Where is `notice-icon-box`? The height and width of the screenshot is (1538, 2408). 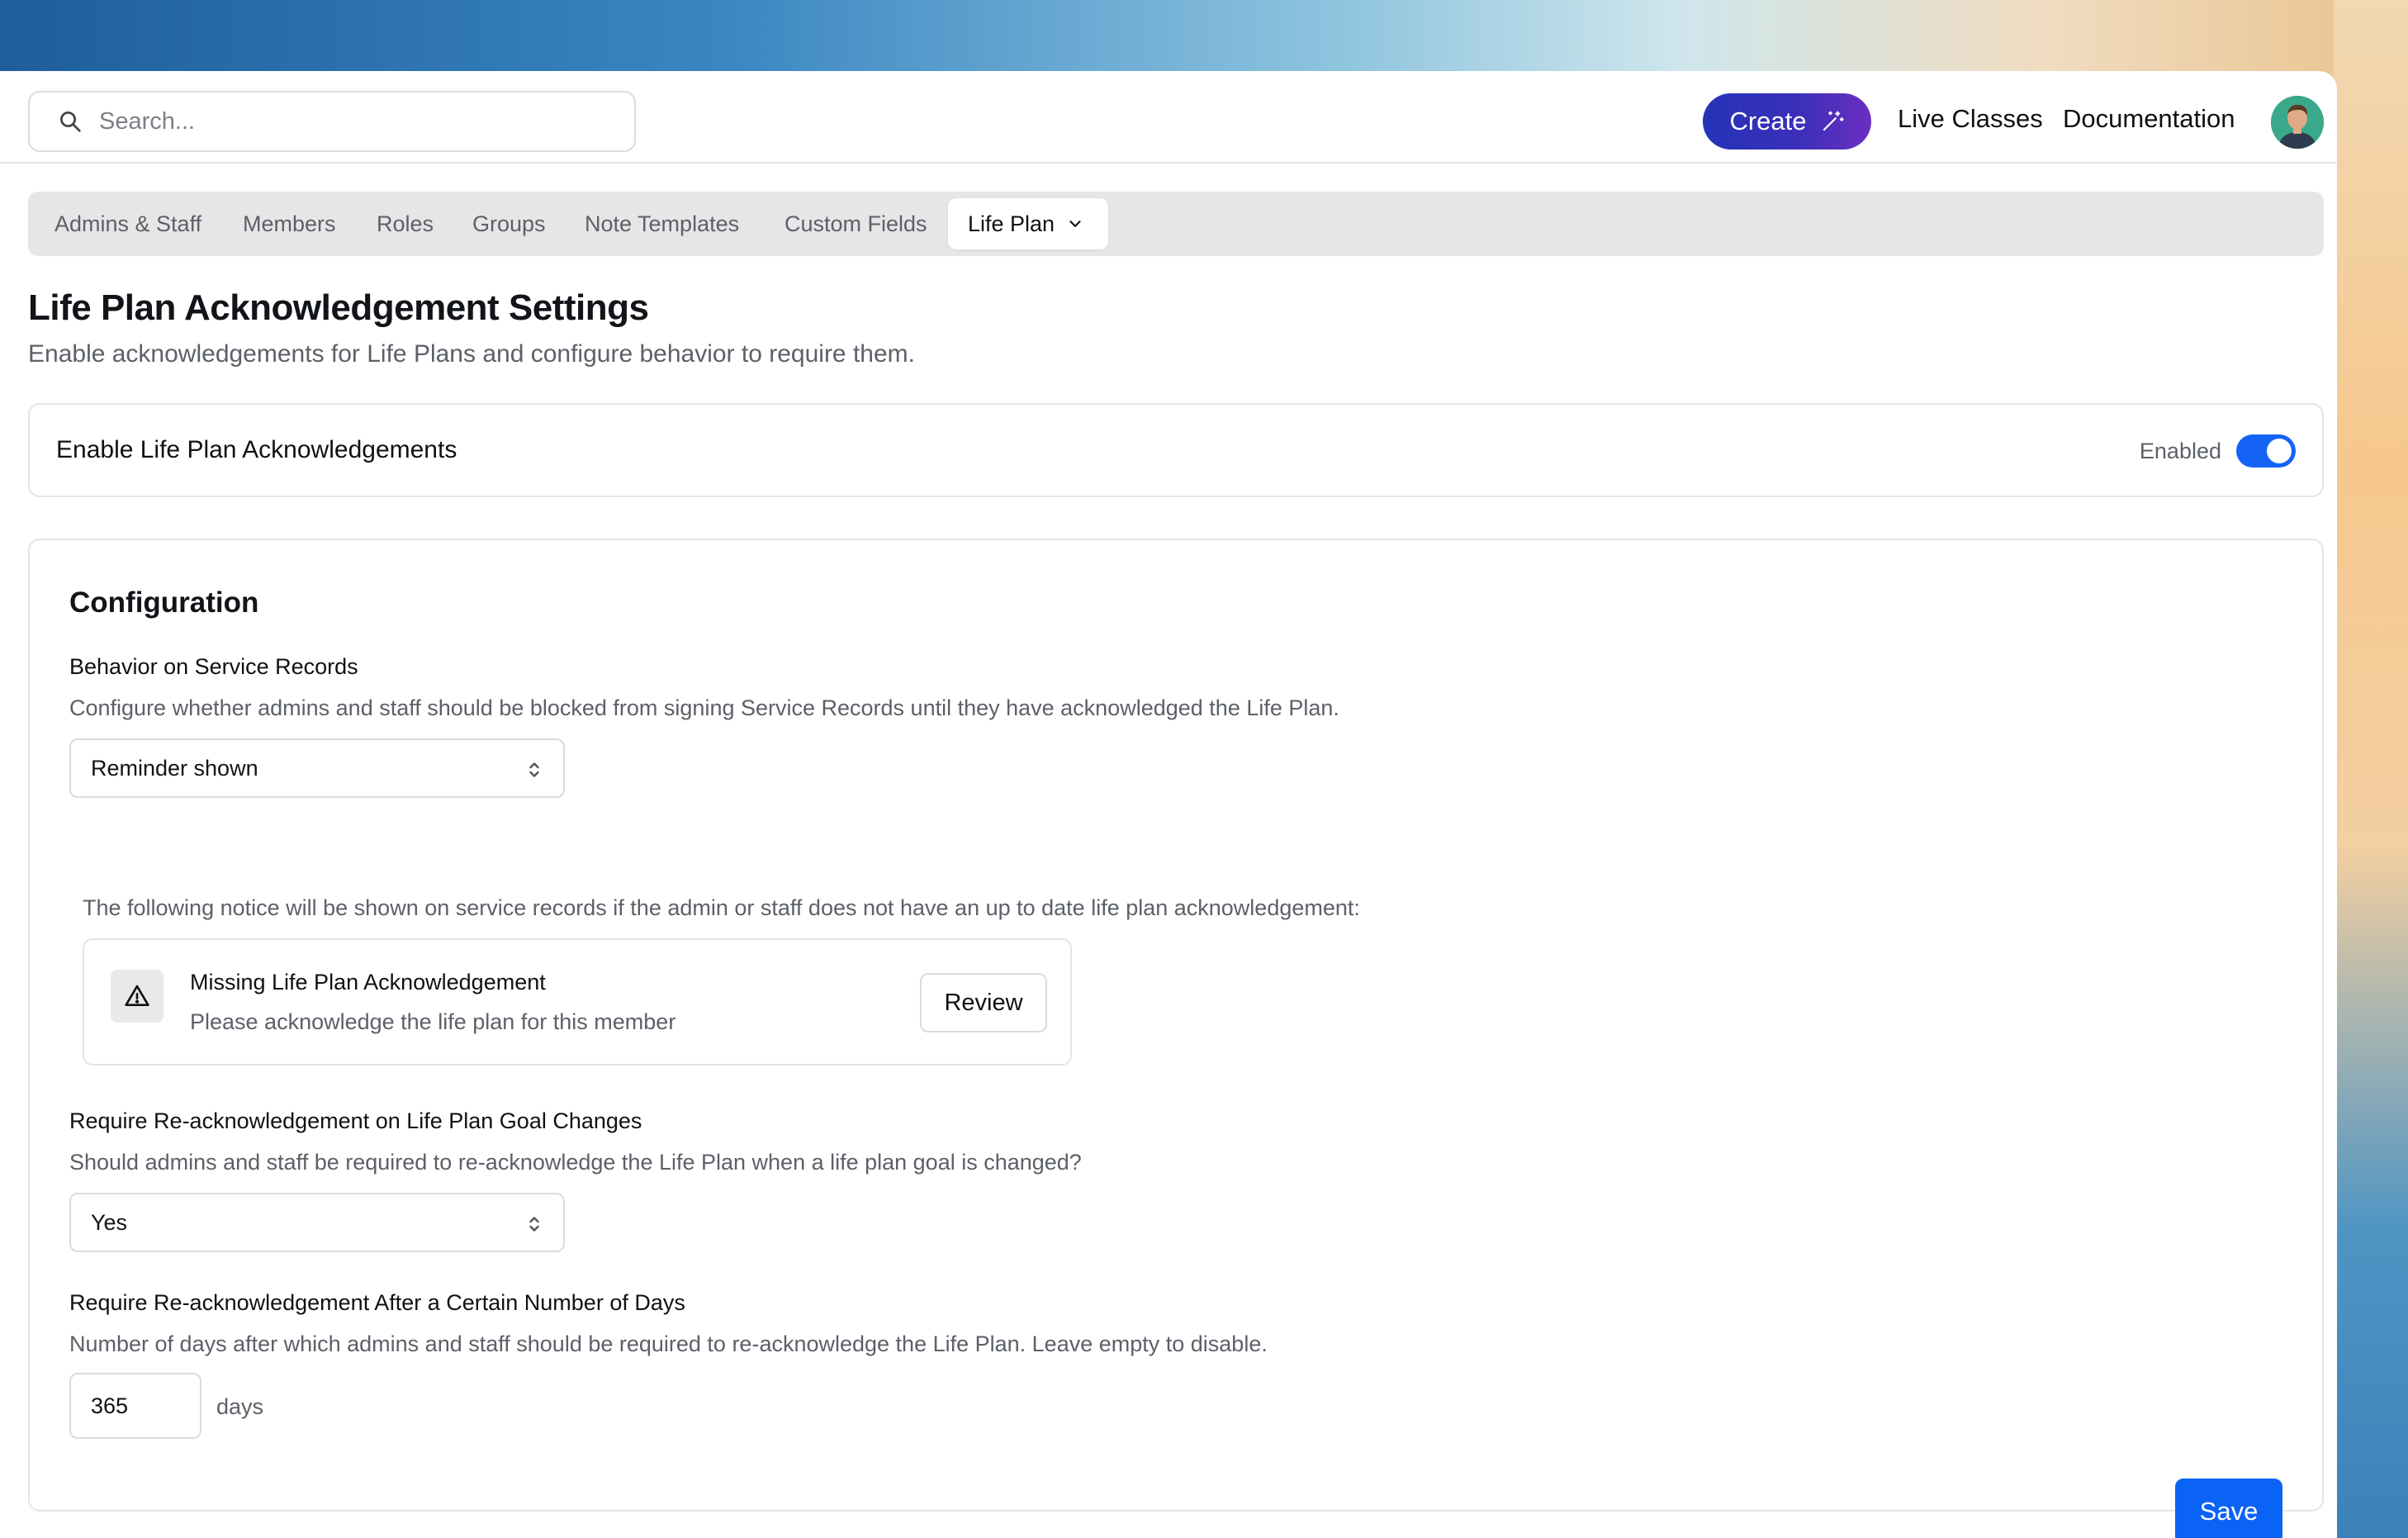 notice-icon-box is located at coordinates (137, 996).